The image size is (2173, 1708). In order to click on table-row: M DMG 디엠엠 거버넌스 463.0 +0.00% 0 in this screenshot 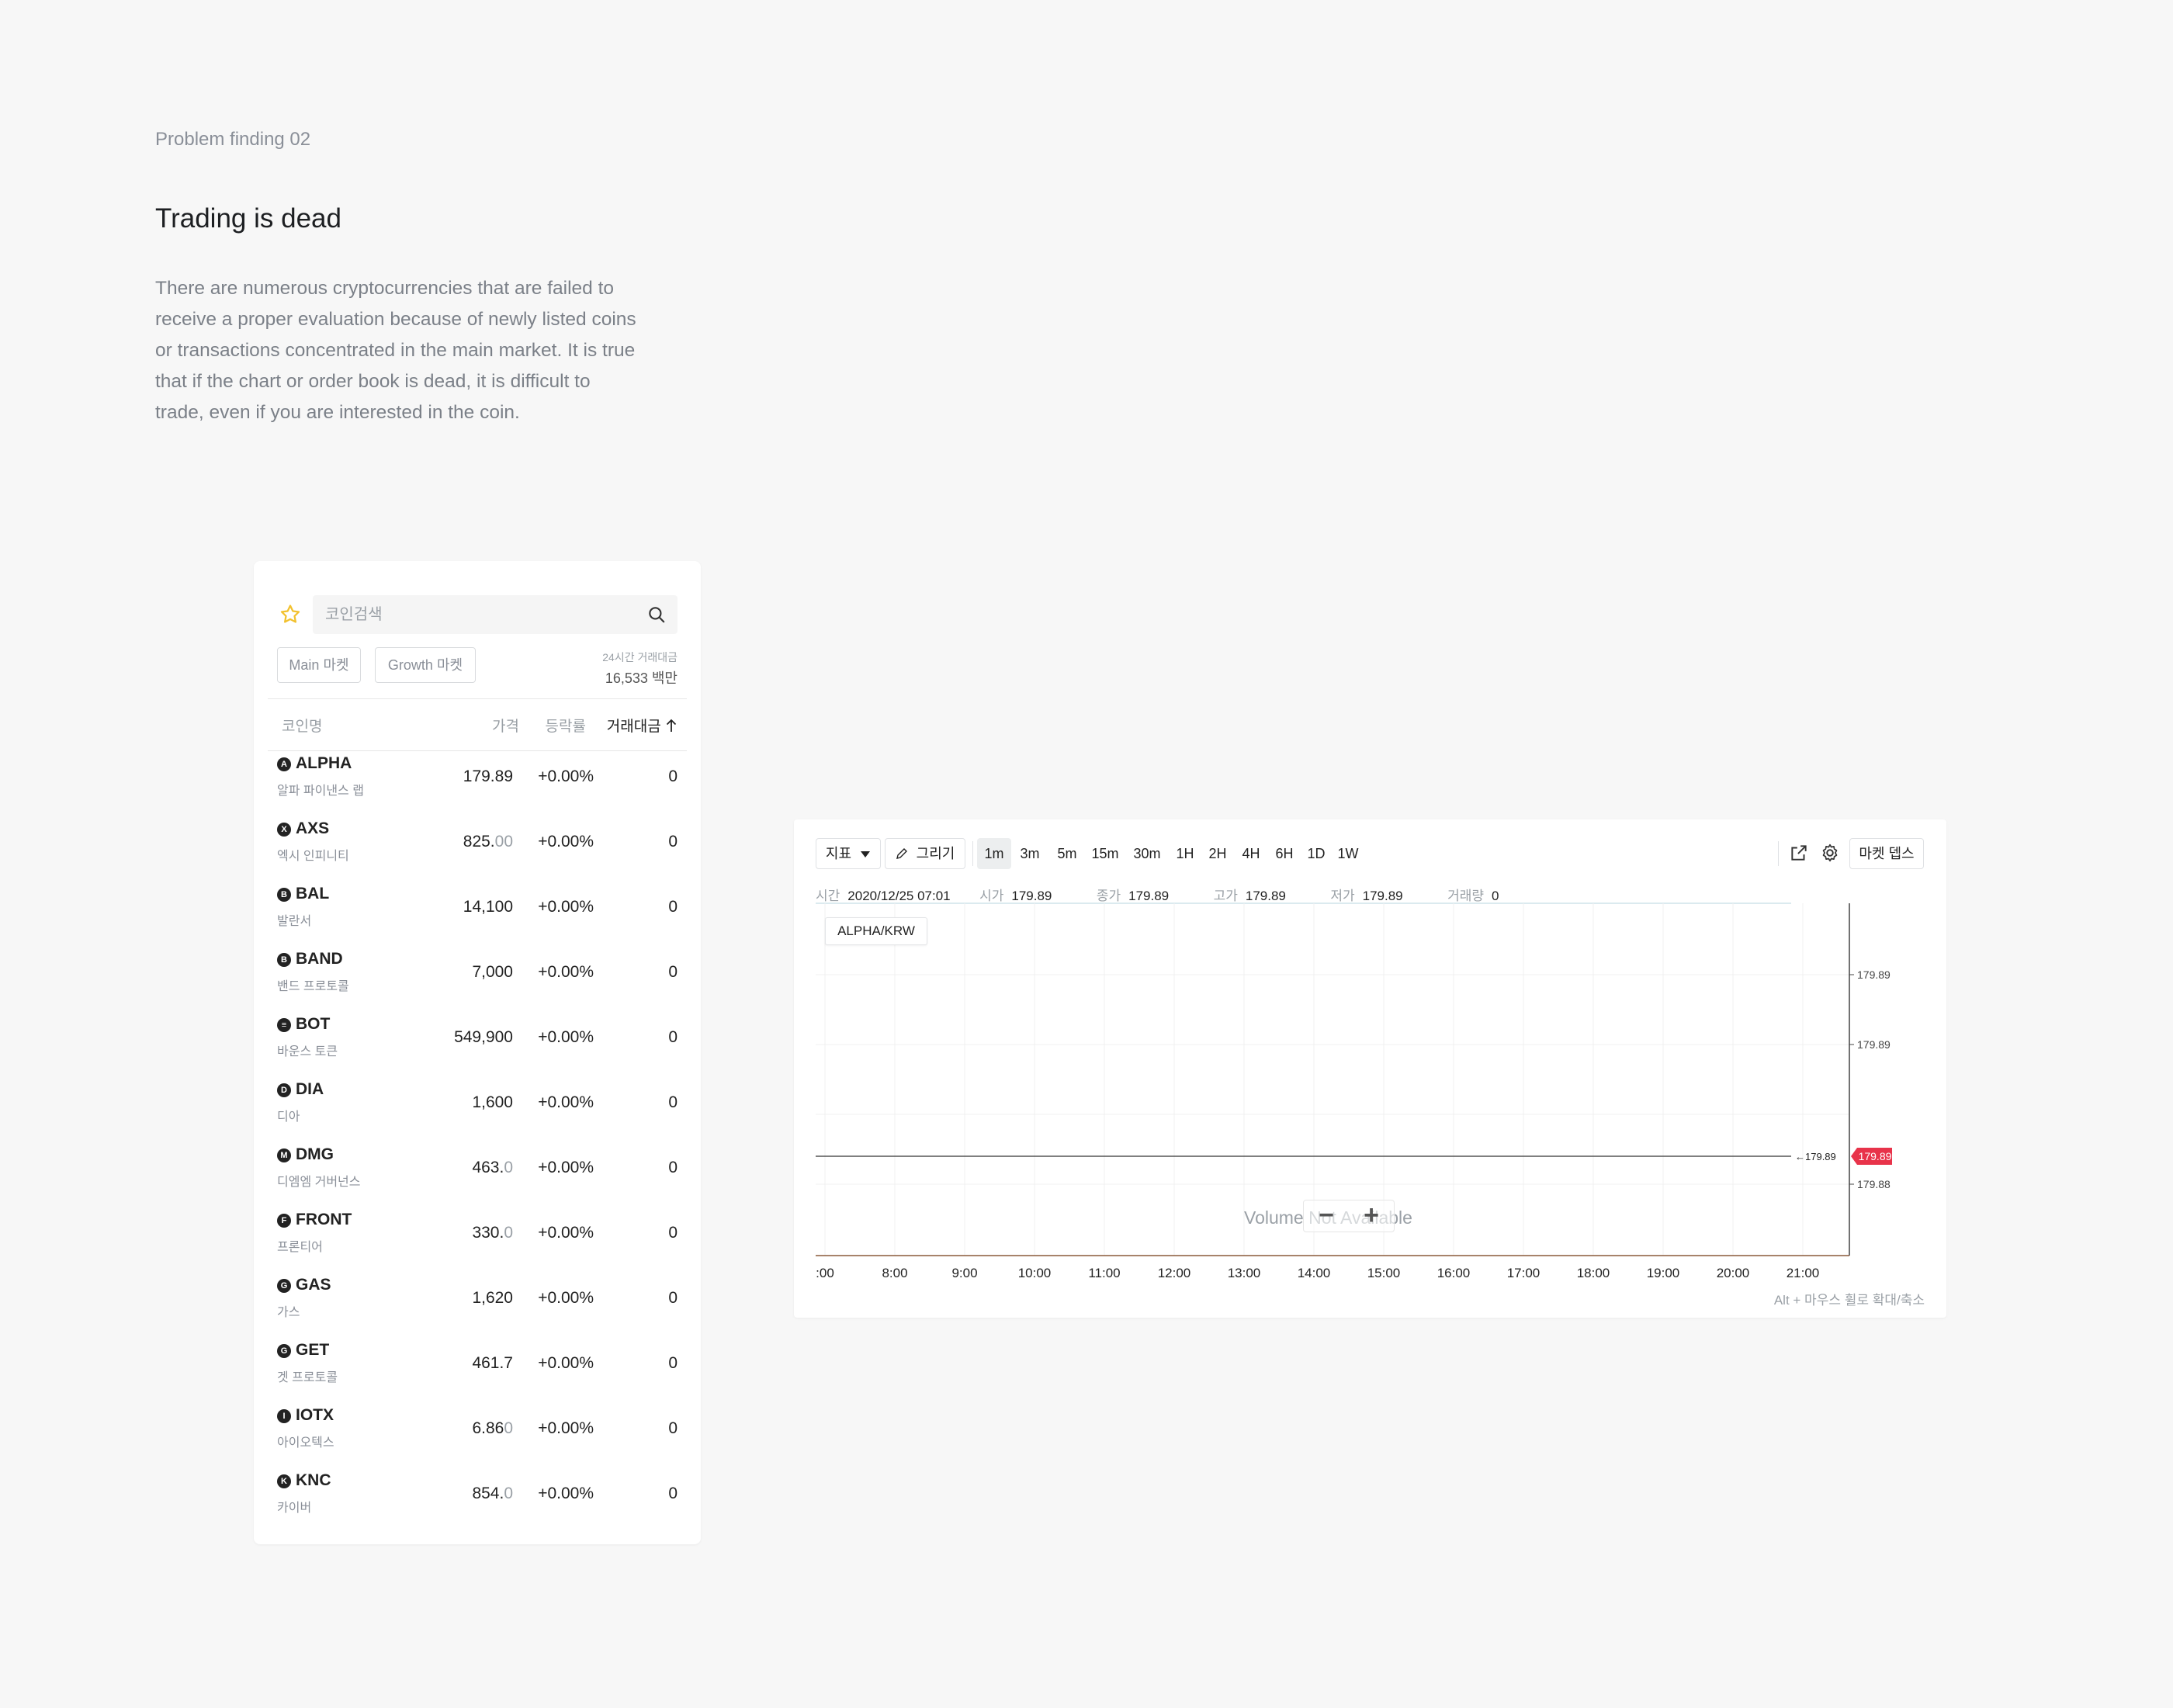, I will do `click(477, 1175)`.